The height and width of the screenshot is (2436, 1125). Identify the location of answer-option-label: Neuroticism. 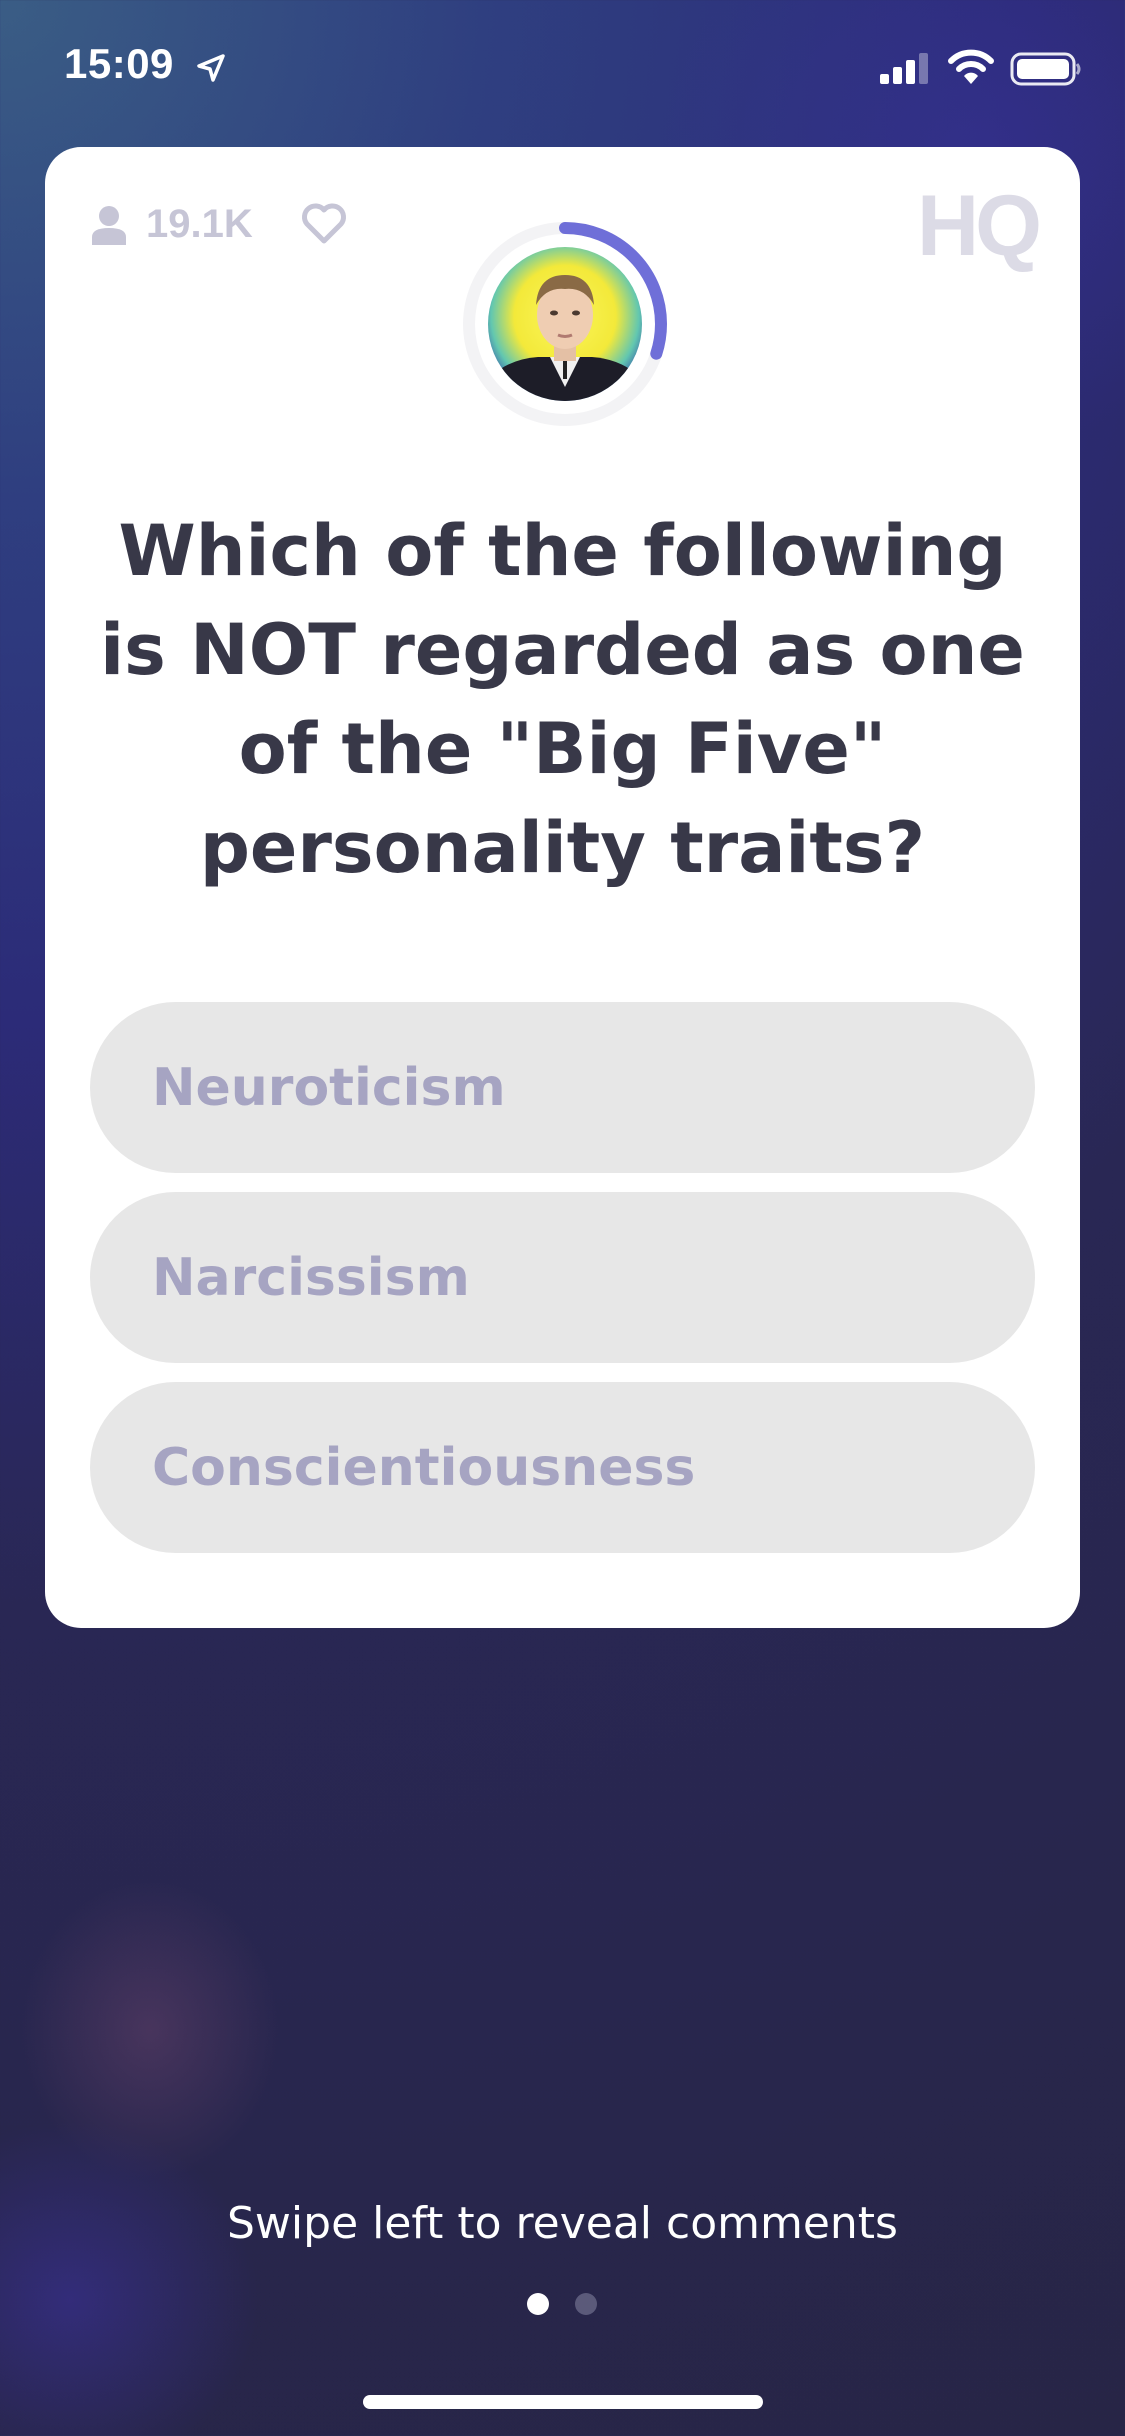
(329, 1087).